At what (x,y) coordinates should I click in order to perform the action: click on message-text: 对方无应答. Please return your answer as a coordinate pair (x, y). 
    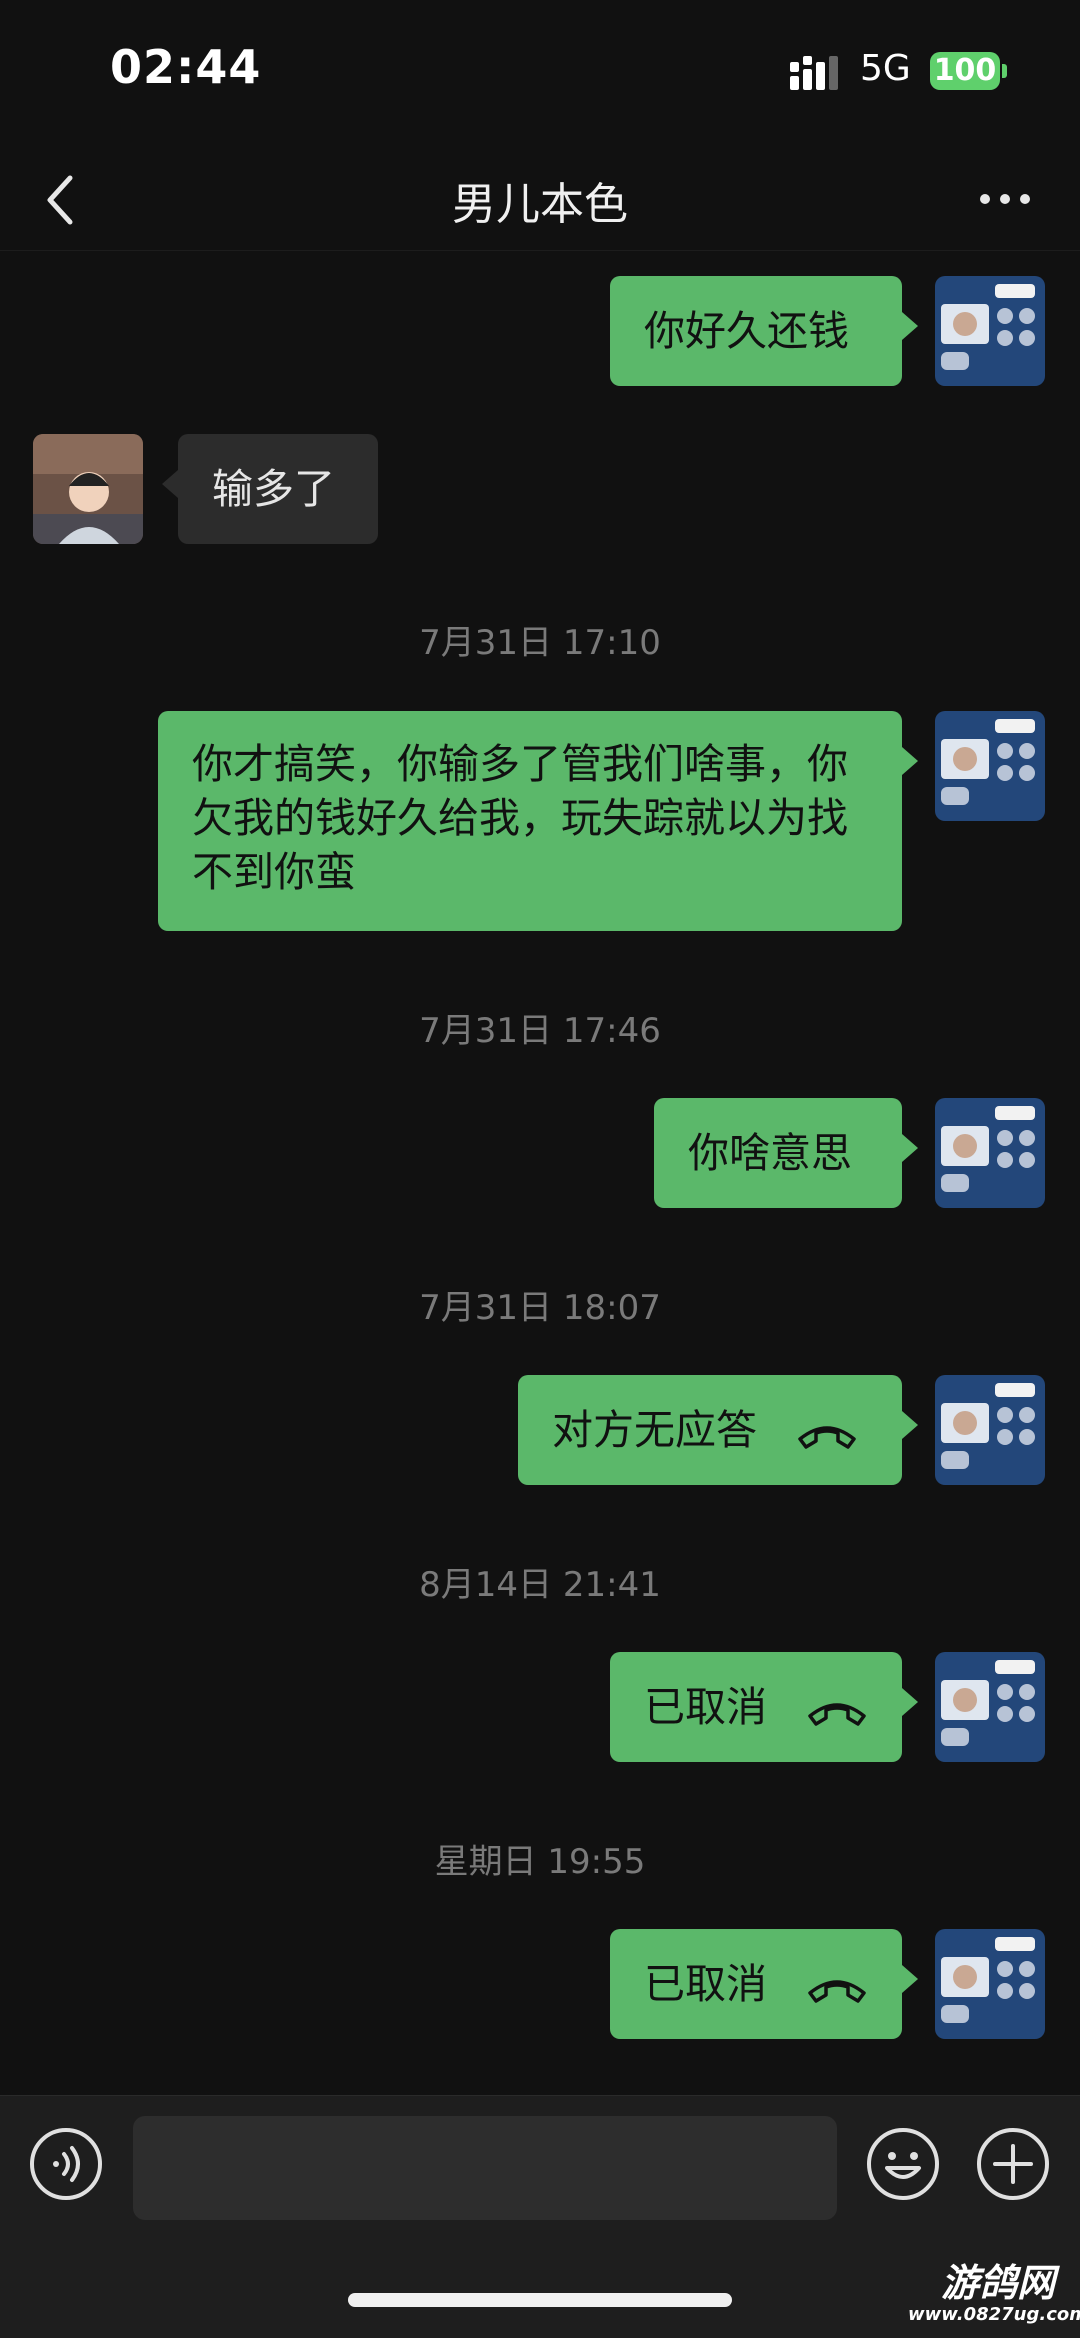
    Looking at the image, I should click on (654, 1430).